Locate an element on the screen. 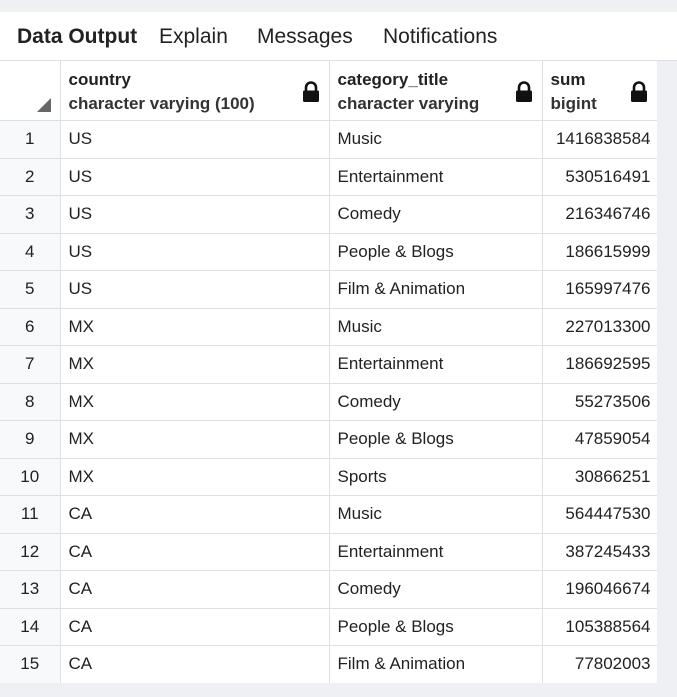  cell-sum: 186692595 is located at coordinates (600, 364).